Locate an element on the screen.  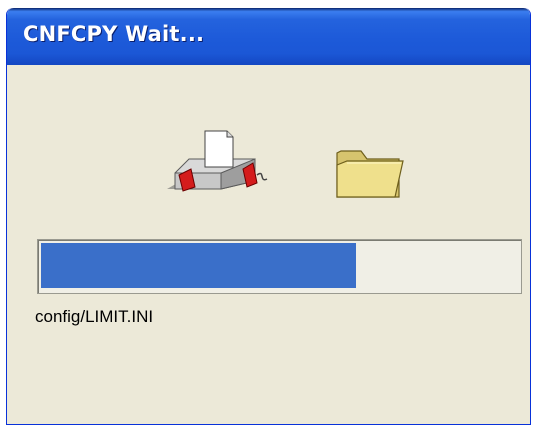
folder-icon is located at coordinates (370, 174).